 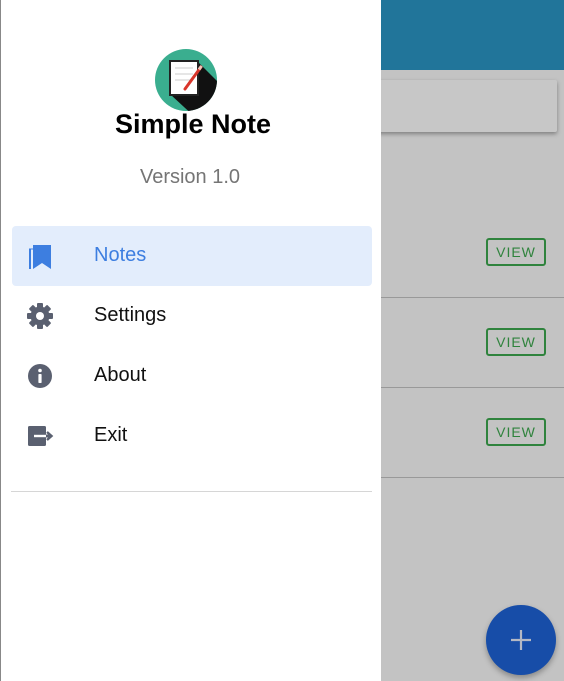 I want to click on drawer-item-exit: Exit, so click(x=192, y=436).